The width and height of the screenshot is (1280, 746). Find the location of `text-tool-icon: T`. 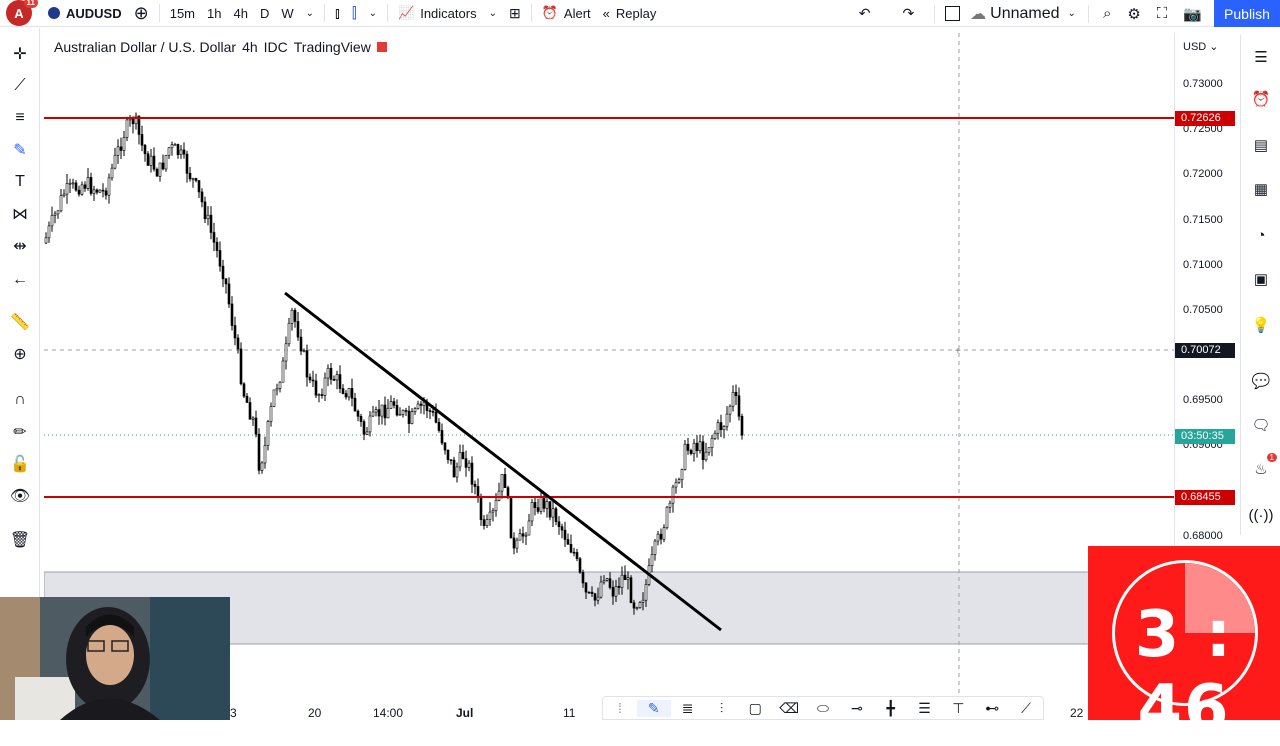

text-tool-icon: T is located at coordinates (20, 182).